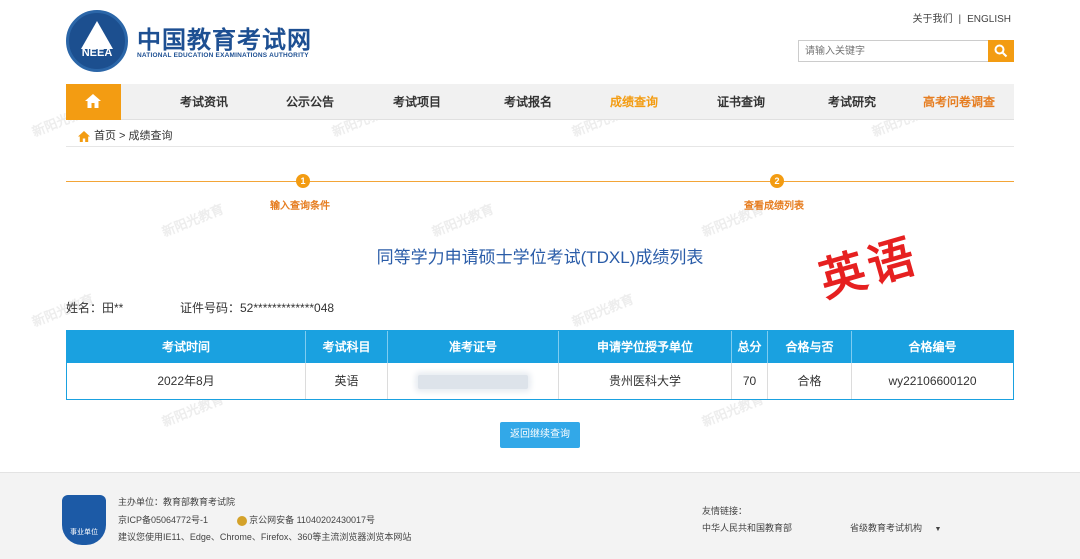 The height and width of the screenshot is (559, 1080). What do you see at coordinates (852, 102) in the screenshot?
I see `nav-item-exam-research: 考试研究` at bounding box center [852, 102].